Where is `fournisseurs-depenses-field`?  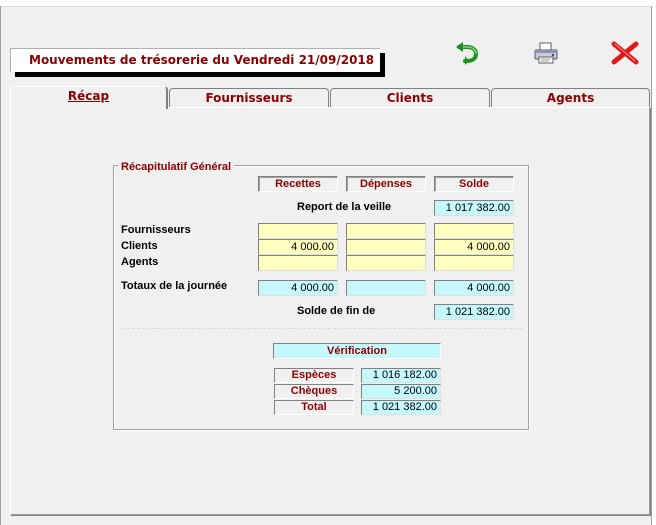
fournisseurs-depenses-field is located at coordinates (386, 231).